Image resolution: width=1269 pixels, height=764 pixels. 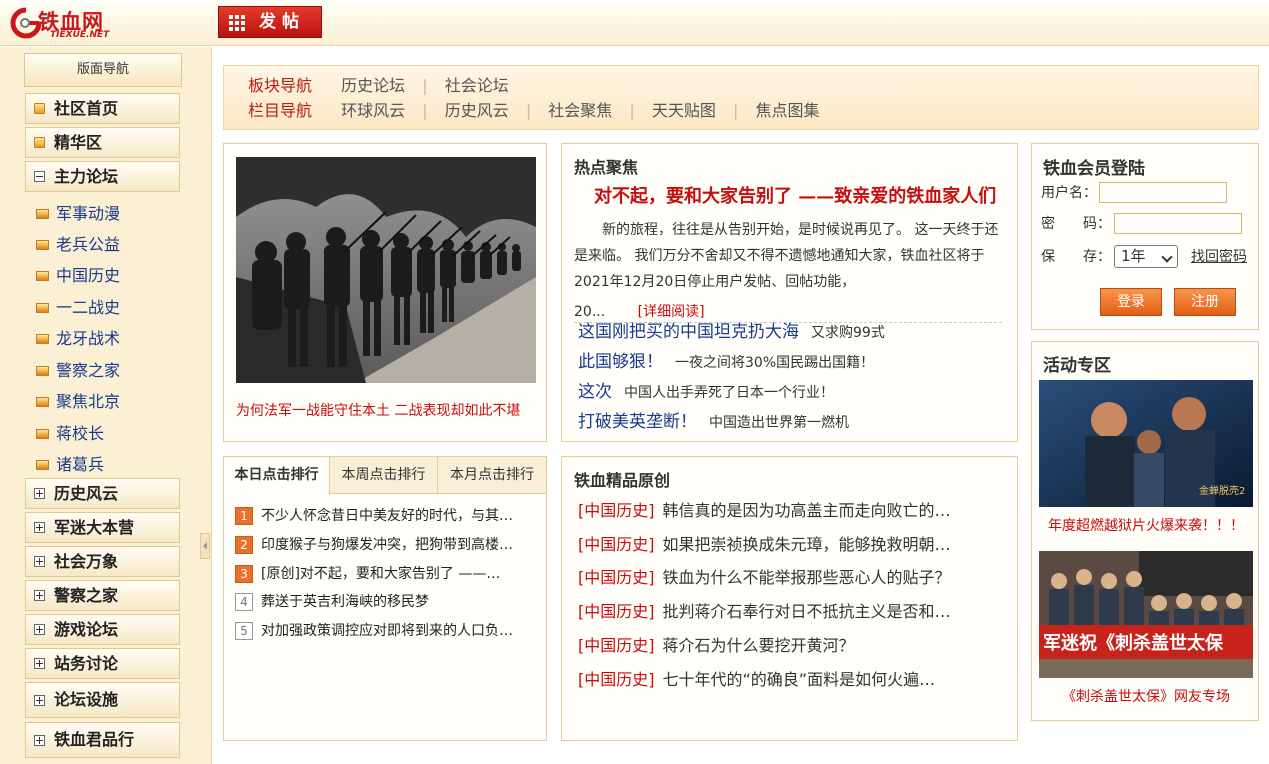 I want to click on sidebar-subitem-label: 中国历史, so click(x=88, y=275).